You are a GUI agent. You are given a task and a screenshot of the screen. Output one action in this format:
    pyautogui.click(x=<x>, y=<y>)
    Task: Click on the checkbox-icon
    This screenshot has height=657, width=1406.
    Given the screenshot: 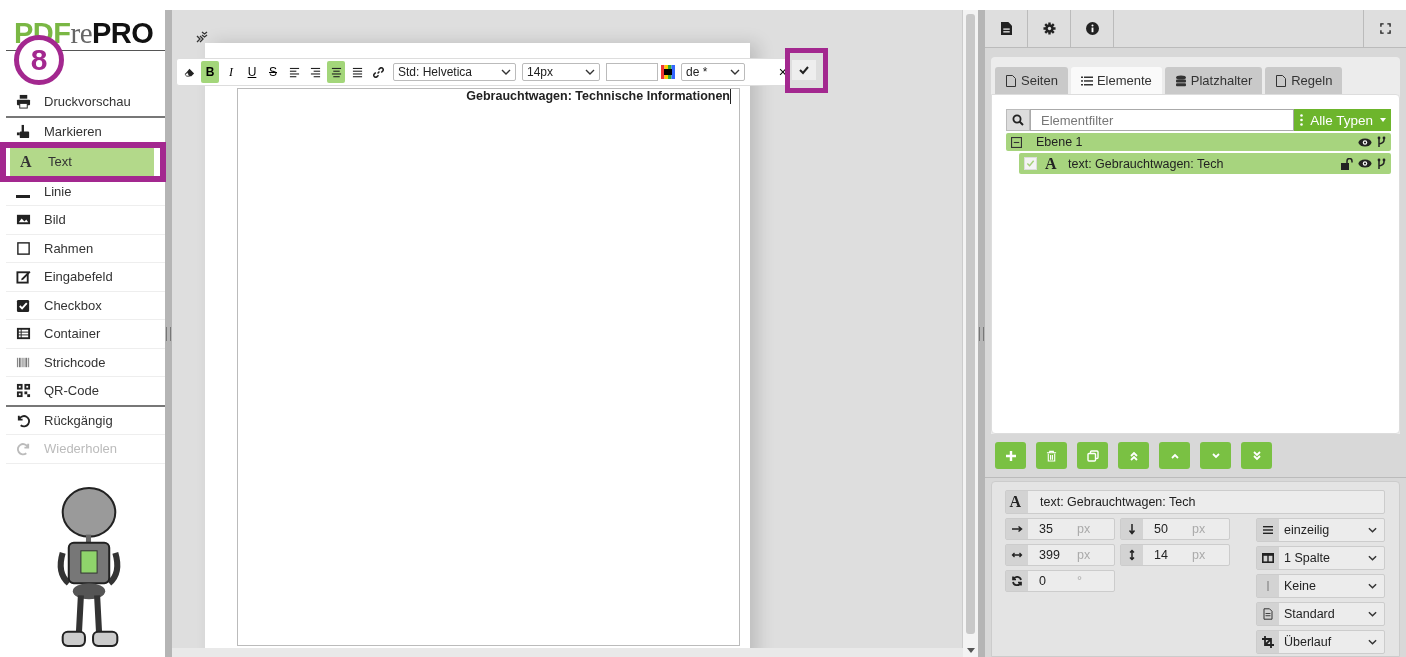 What is the action you would take?
    pyautogui.click(x=23, y=305)
    